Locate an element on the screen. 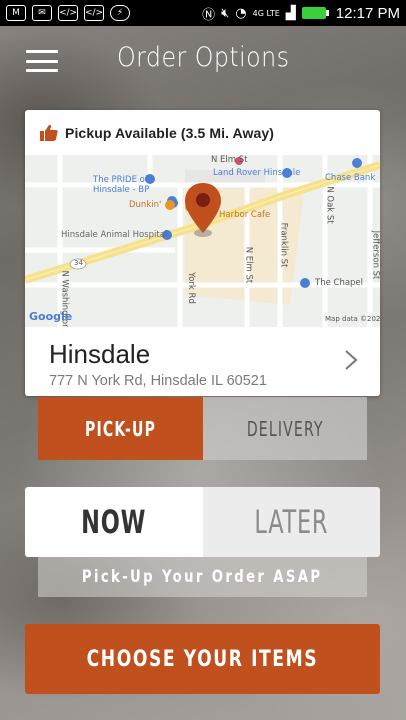  now-button: NOW is located at coordinates (114, 522).